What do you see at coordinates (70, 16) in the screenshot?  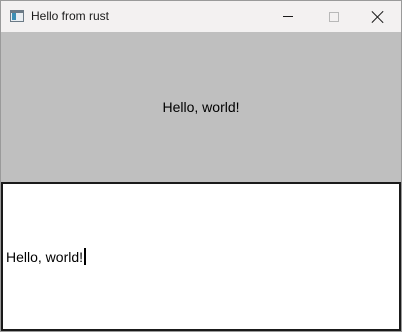 I see `window-title: Hello from rust` at bounding box center [70, 16].